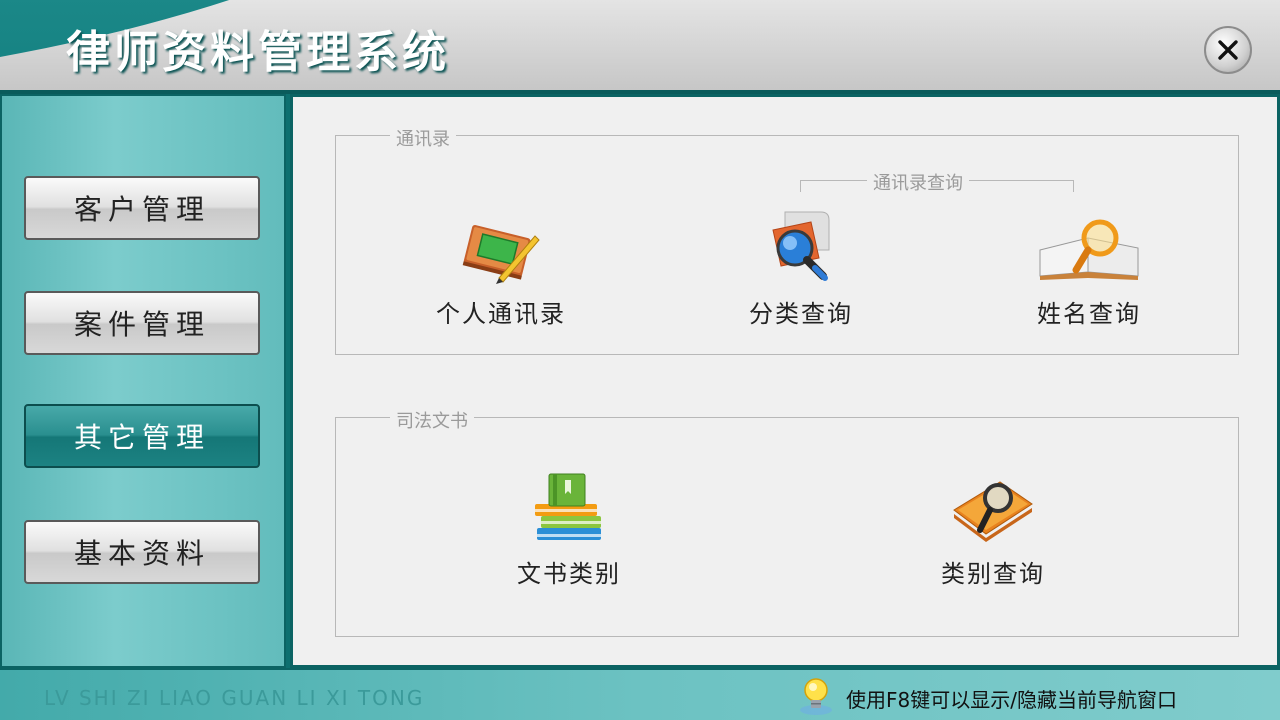 The height and width of the screenshot is (720, 1280). I want to click on name-query-button: 姓名查询, so click(1089, 272).